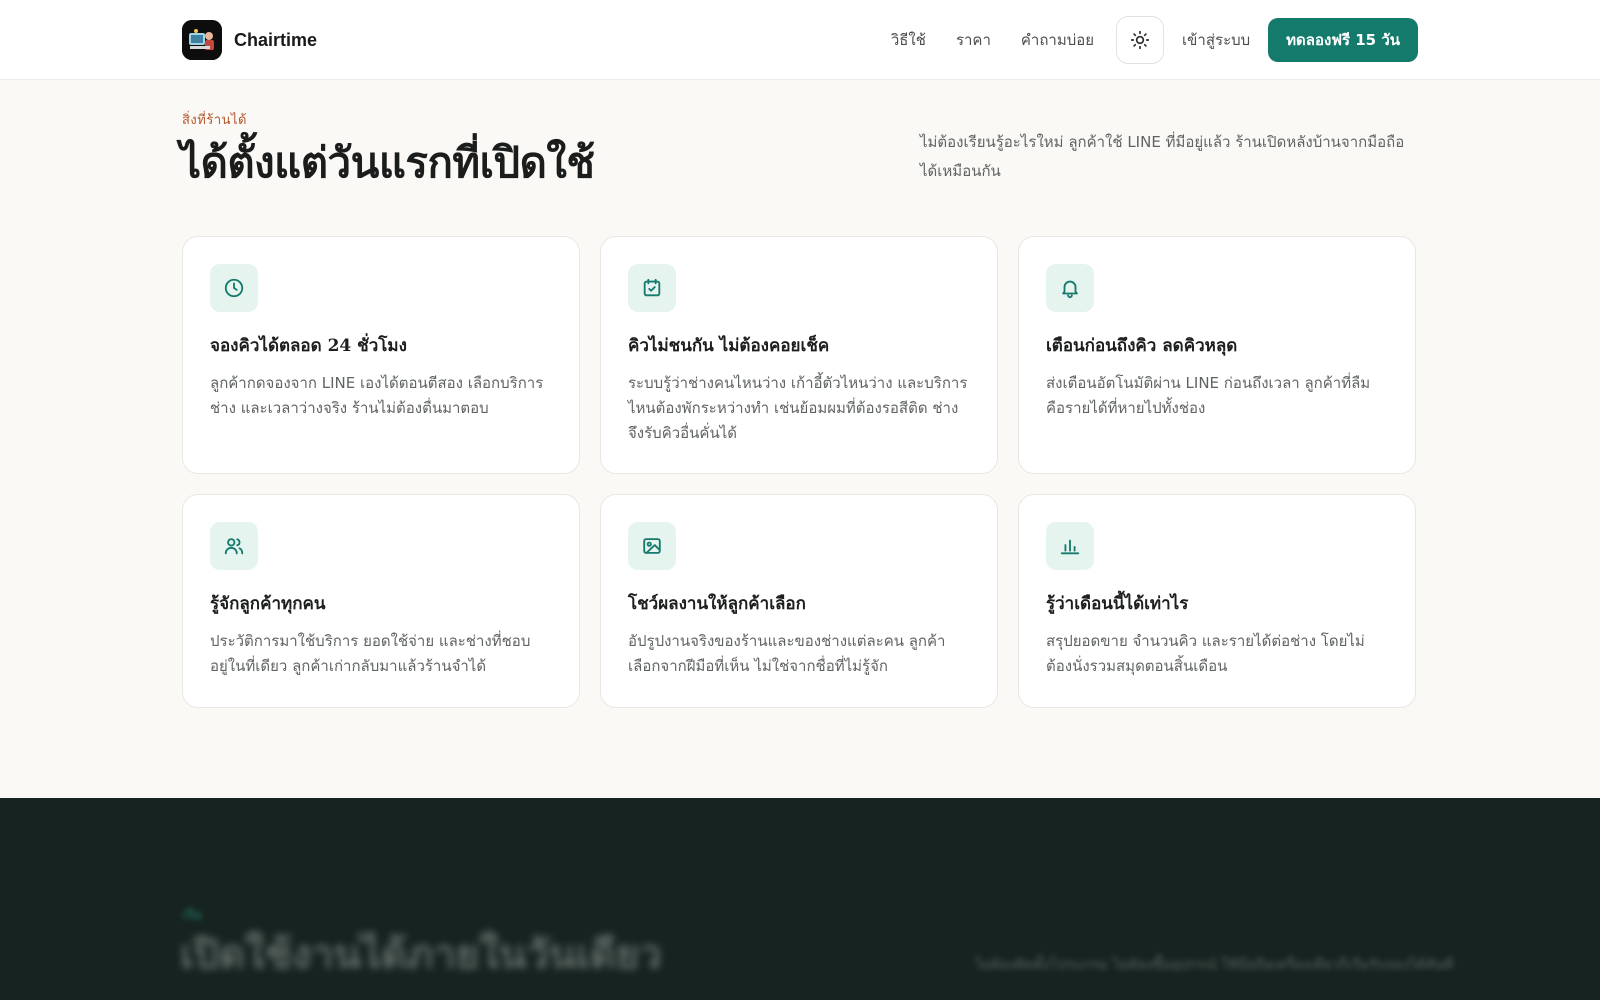 This screenshot has width=1600, height=1000. I want to click on feature-title: คิวไม่ชนกัน ไม่ต้องคอยเช็ค, so click(729, 346).